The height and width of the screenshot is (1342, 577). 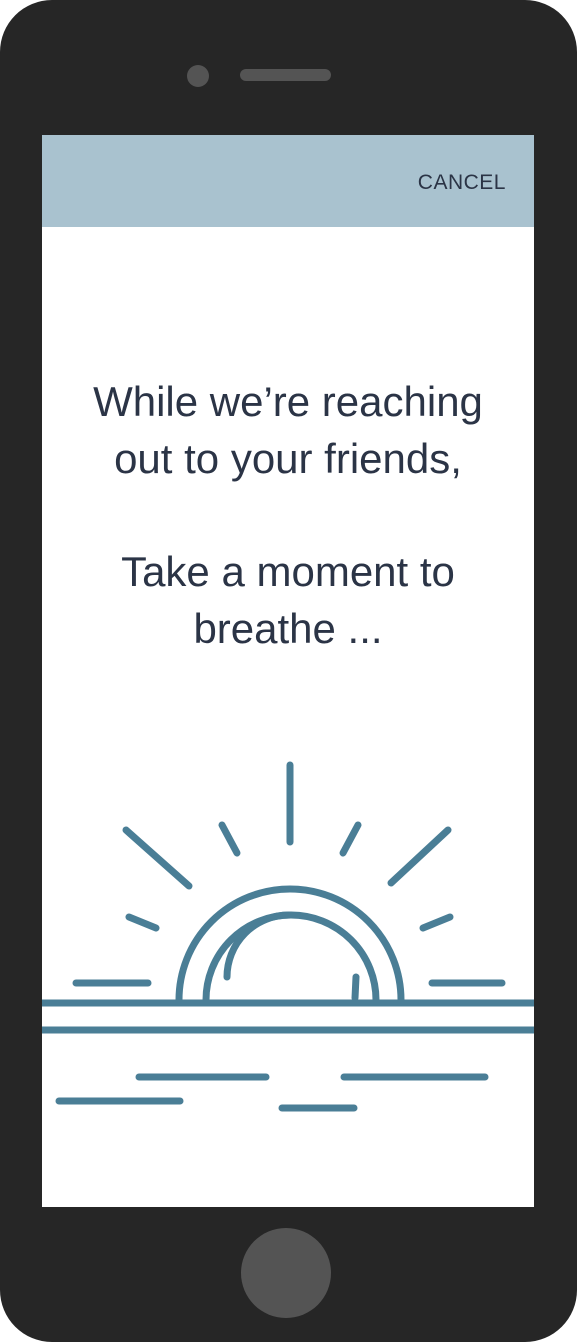 I want to click on top-app-bar: CANCEL, so click(x=288, y=181).